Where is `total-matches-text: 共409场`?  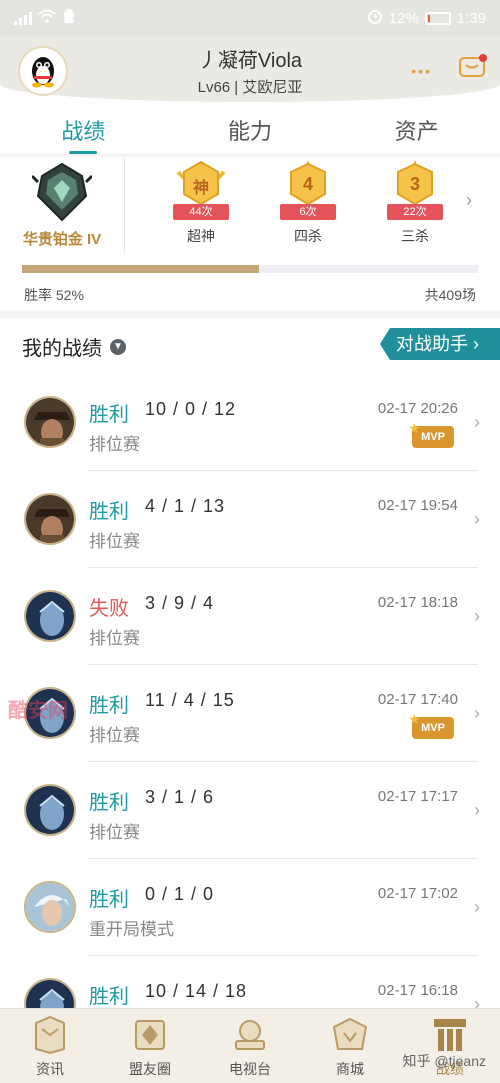 total-matches-text: 共409场 is located at coordinates (450, 295).